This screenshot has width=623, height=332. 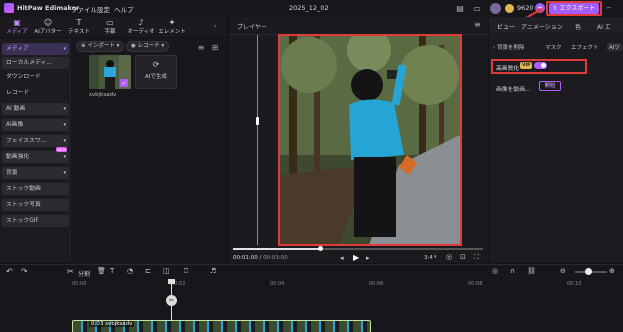 What do you see at coordinates (277, 249) in the screenshot?
I see `progress-fill` at bounding box center [277, 249].